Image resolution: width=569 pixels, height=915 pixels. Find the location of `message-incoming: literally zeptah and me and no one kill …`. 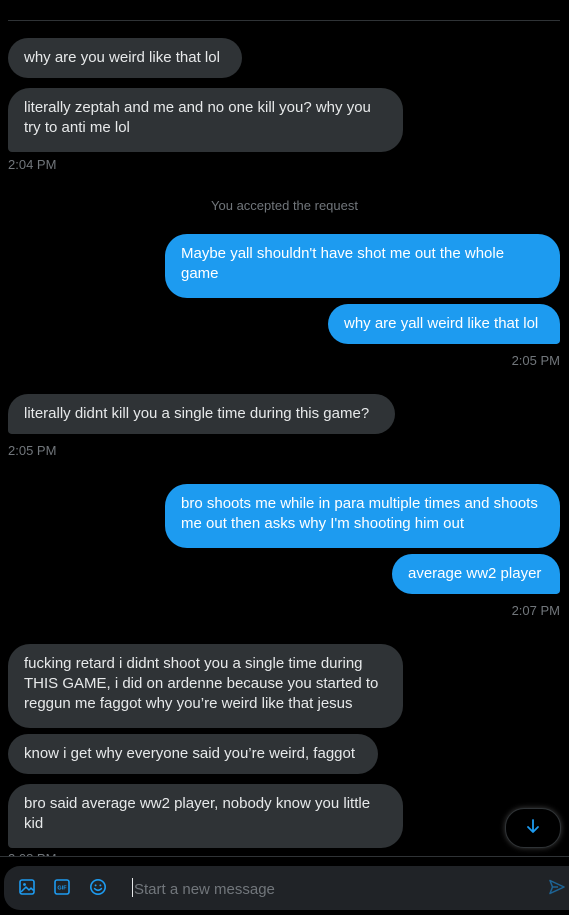

message-incoming: literally zeptah and me and no one kill … is located at coordinates (205, 120).